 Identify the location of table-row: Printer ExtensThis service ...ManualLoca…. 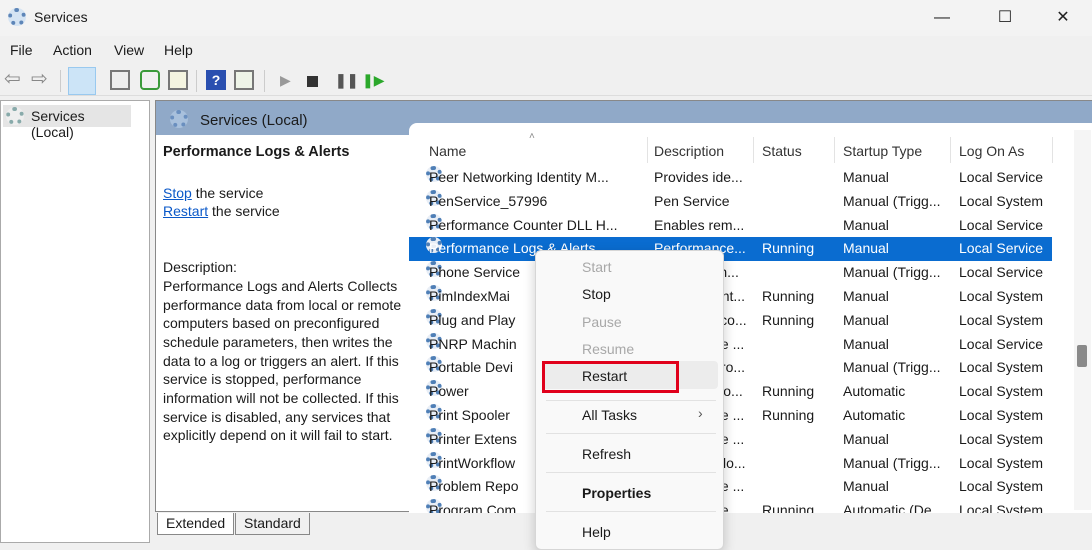
(730, 439).